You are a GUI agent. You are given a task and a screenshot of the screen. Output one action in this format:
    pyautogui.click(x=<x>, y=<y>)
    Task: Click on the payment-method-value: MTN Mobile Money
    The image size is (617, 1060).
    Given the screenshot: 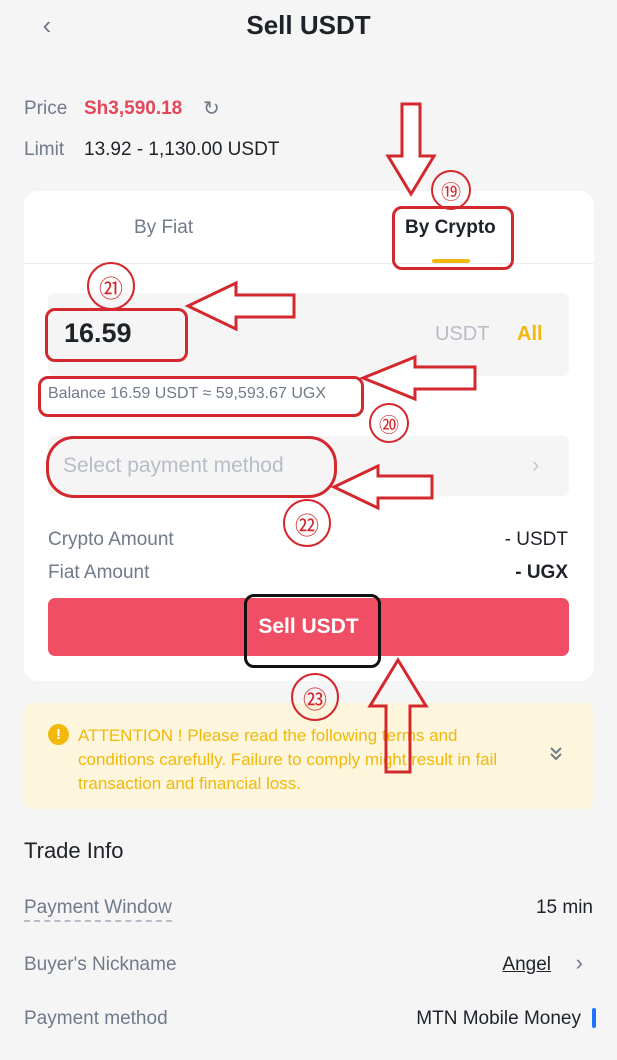 What is the action you would take?
    pyautogui.click(x=498, y=1018)
    